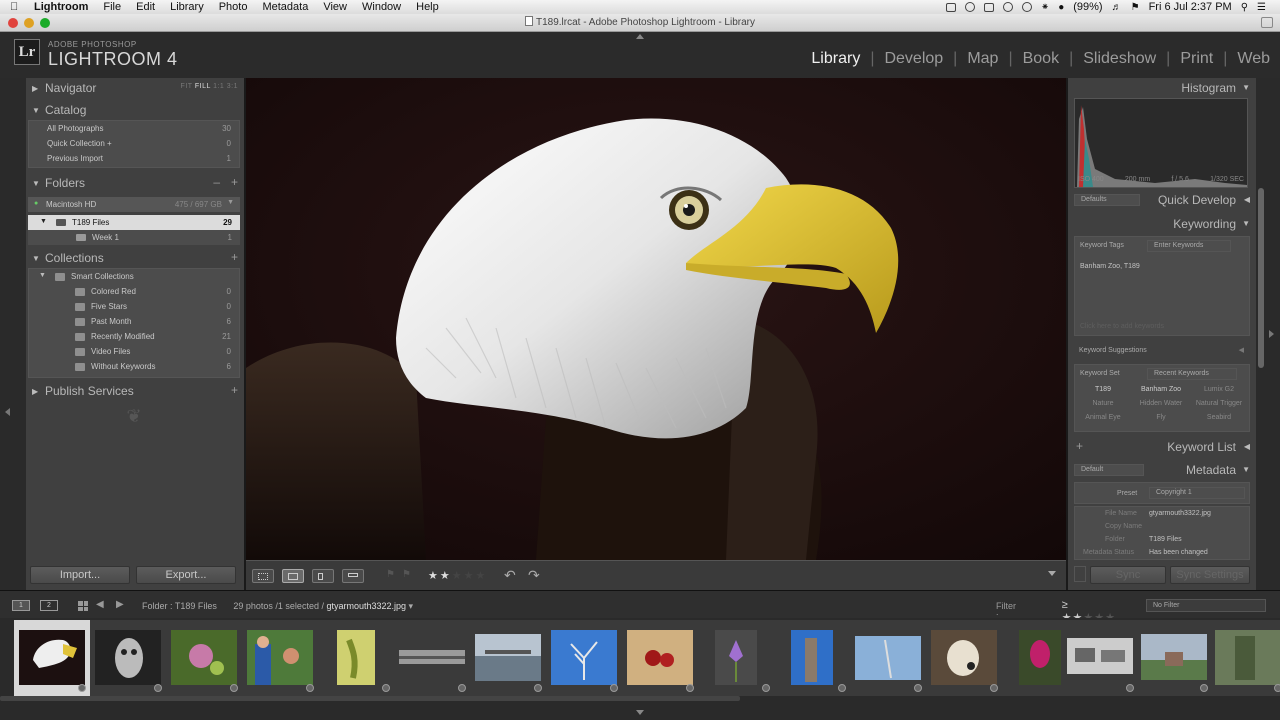  I want to click on histogram-header: Histogram ▼, so click(1162, 88).